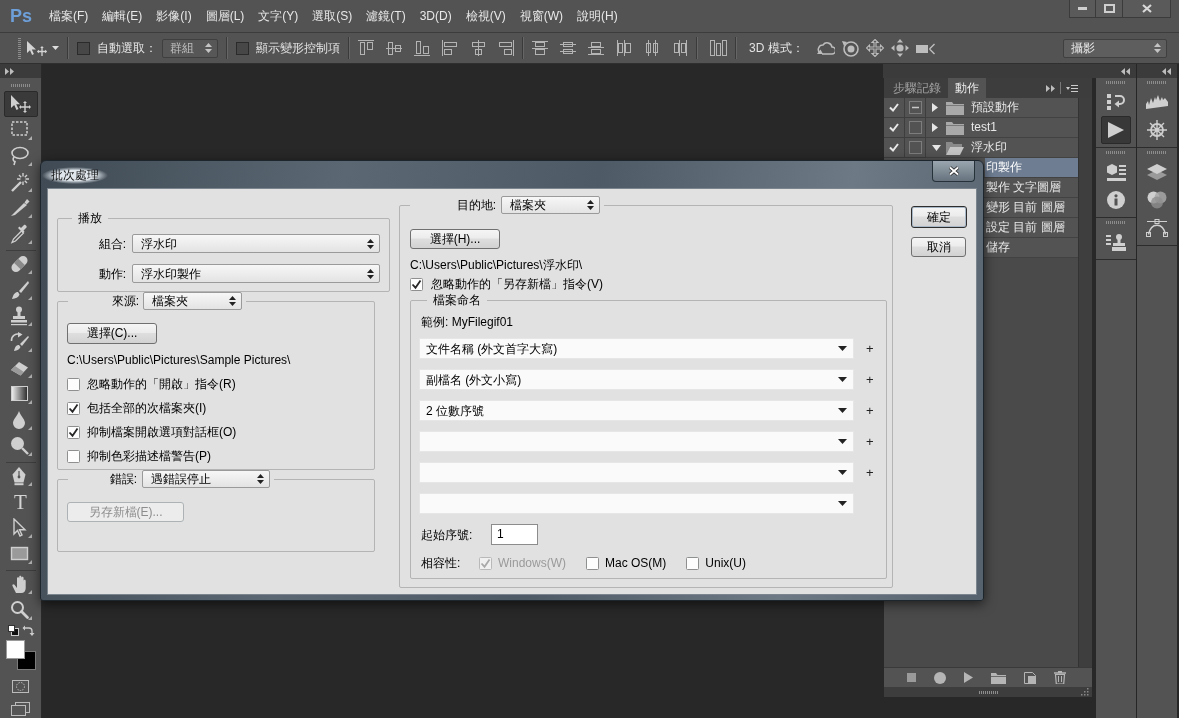 The width and height of the screenshot is (1179, 718). Describe the element at coordinates (1031, 167) in the screenshot. I see `action-step-label: 印製作` at that location.